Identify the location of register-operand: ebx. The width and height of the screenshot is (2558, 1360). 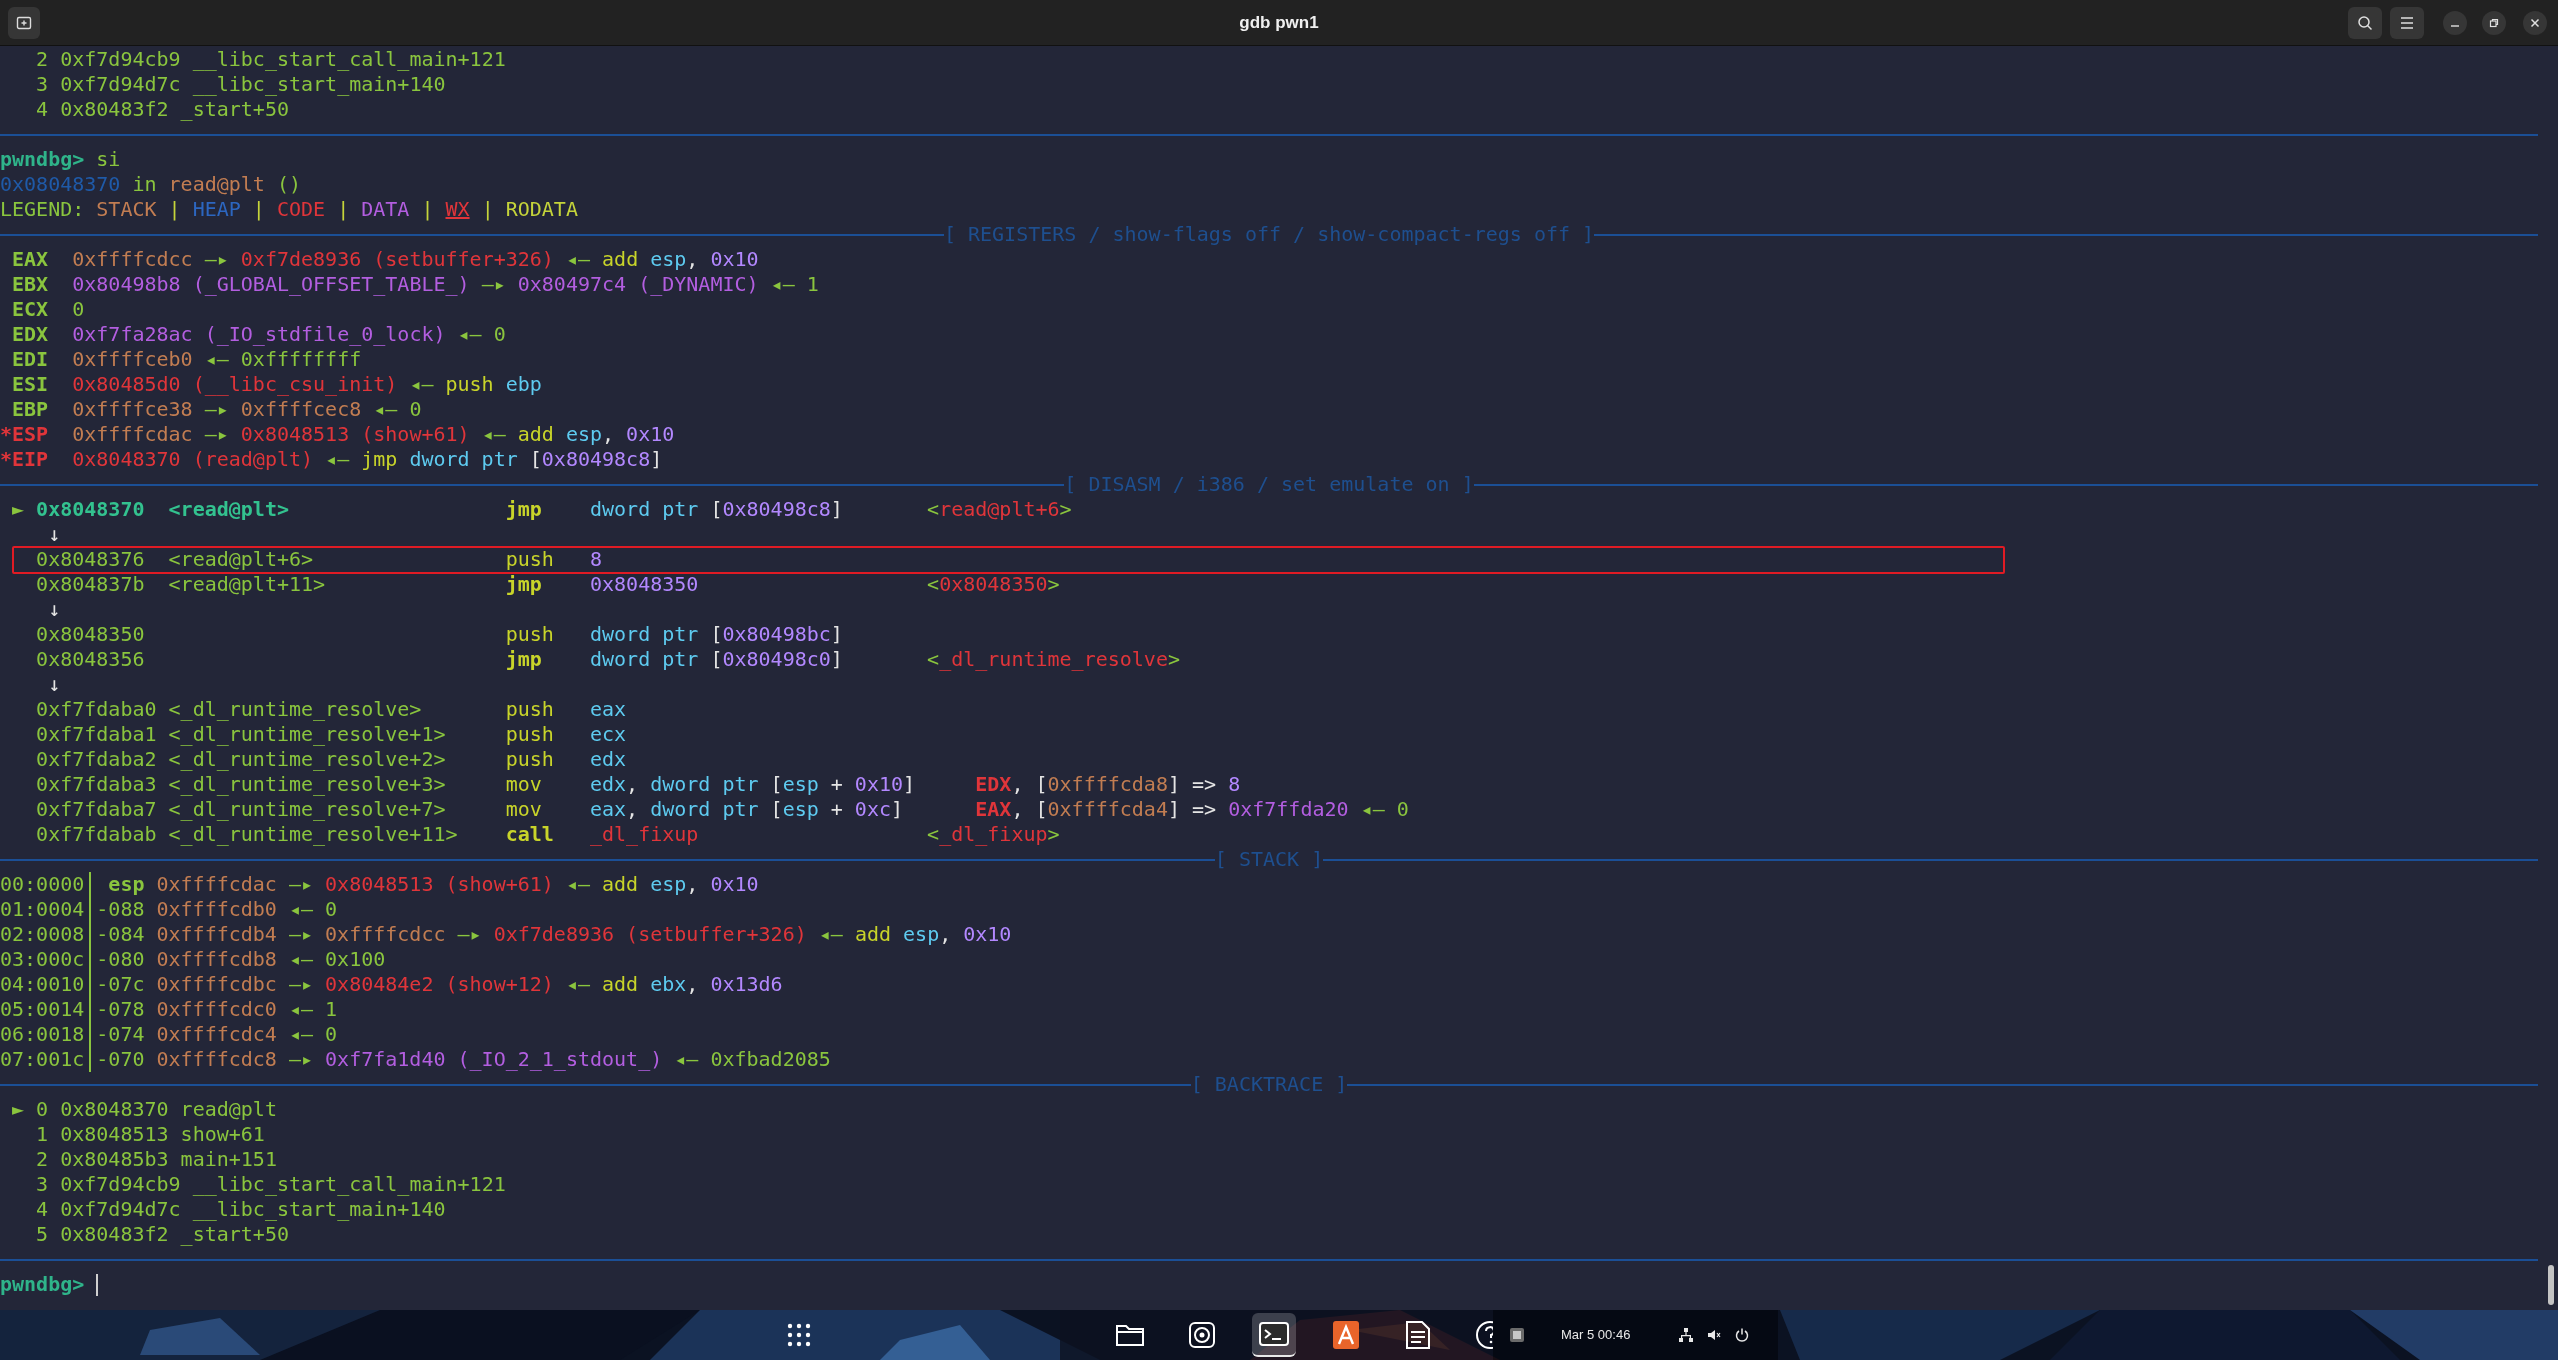
(668, 984).